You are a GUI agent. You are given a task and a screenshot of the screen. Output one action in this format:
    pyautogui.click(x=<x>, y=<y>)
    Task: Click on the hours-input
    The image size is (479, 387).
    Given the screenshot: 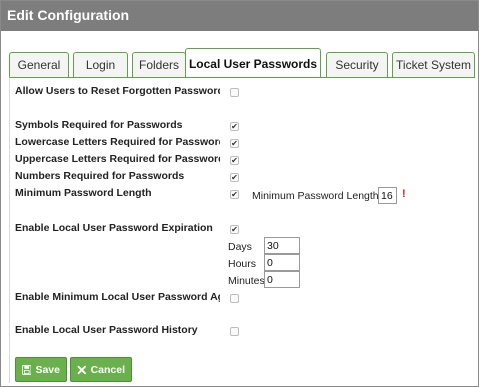 What is the action you would take?
    pyautogui.click(x=282, y=262)
    